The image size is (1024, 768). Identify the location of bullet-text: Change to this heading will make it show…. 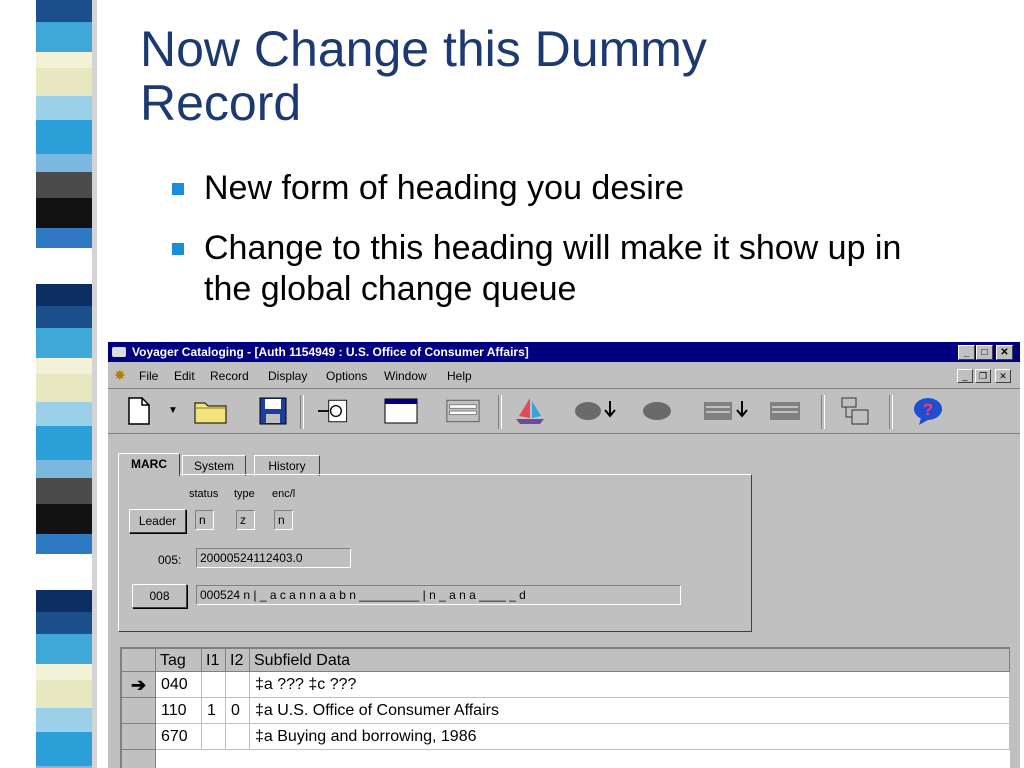
(553, 268).